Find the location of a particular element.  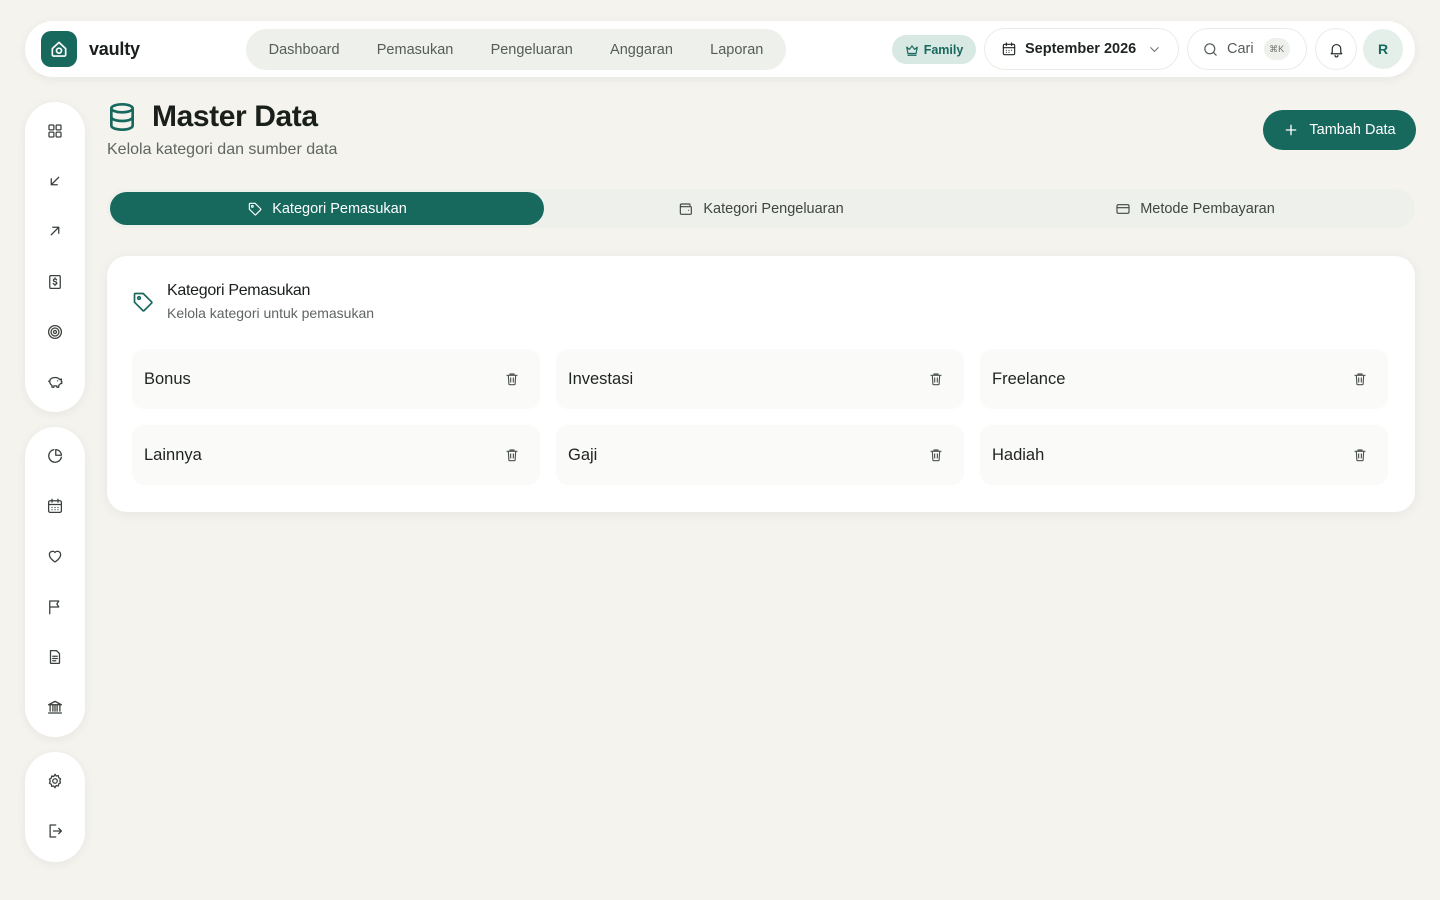

bell-icon is located at coordinates (1336, 50).